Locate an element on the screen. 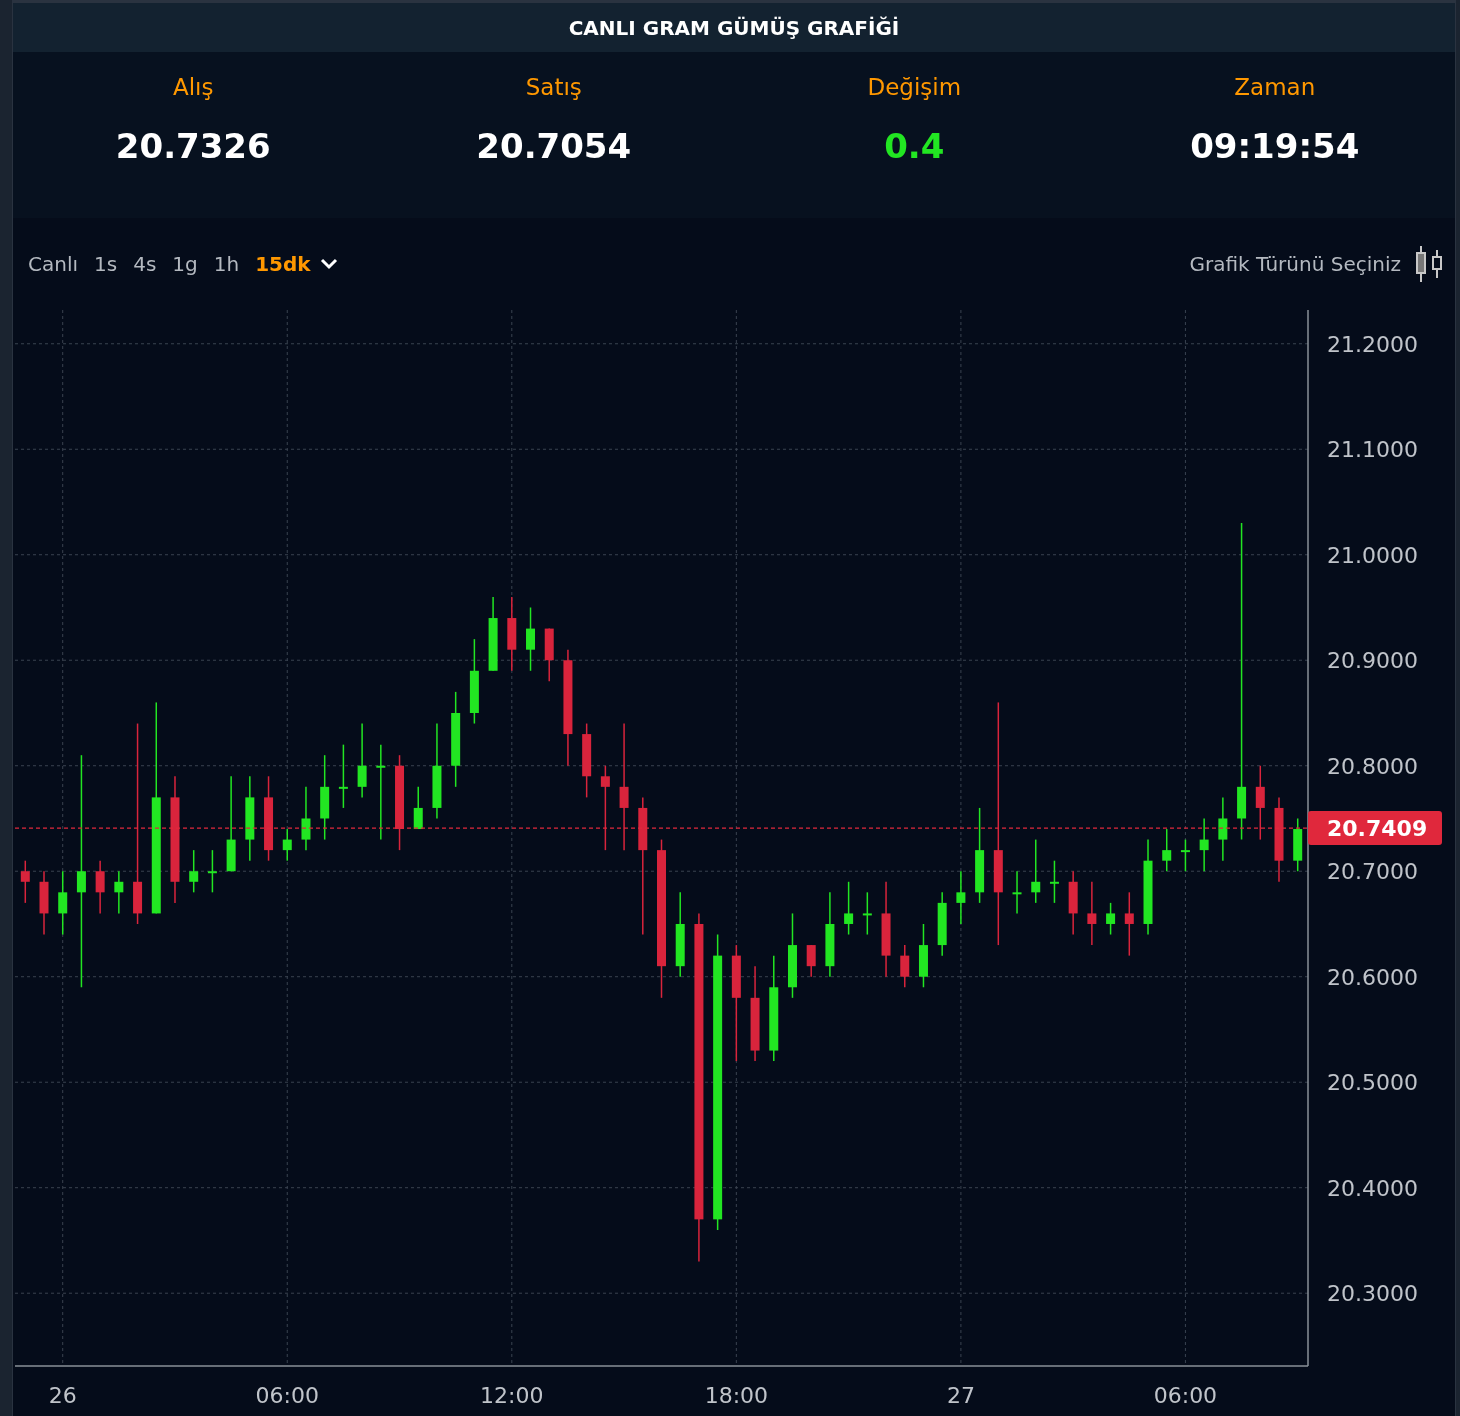  stat-value: 20.7326 is located at coordinates (193, 146).